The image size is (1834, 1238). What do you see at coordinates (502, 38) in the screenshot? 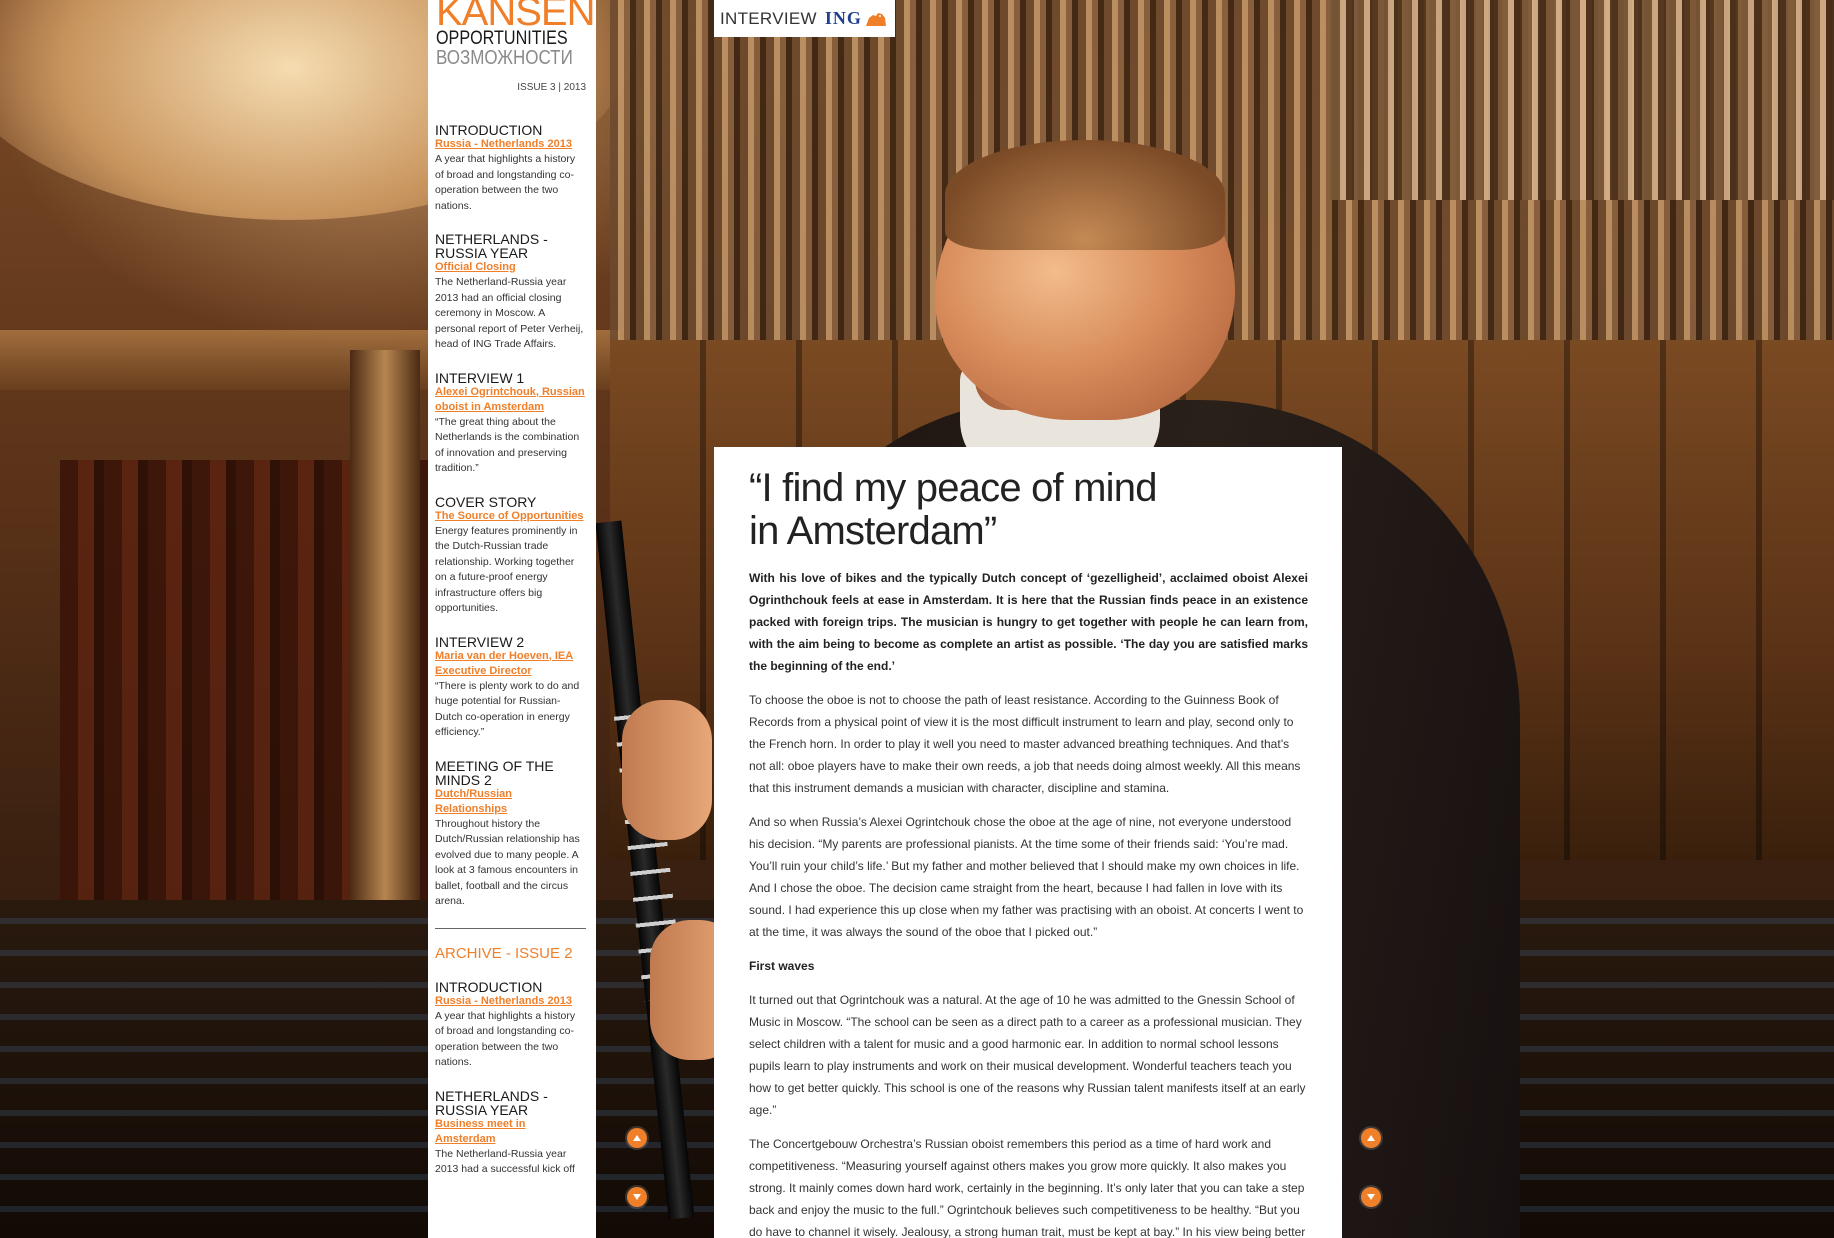
I see `logo-opportunities: OPPORTUNITIES` at bounding box center [502, 38].